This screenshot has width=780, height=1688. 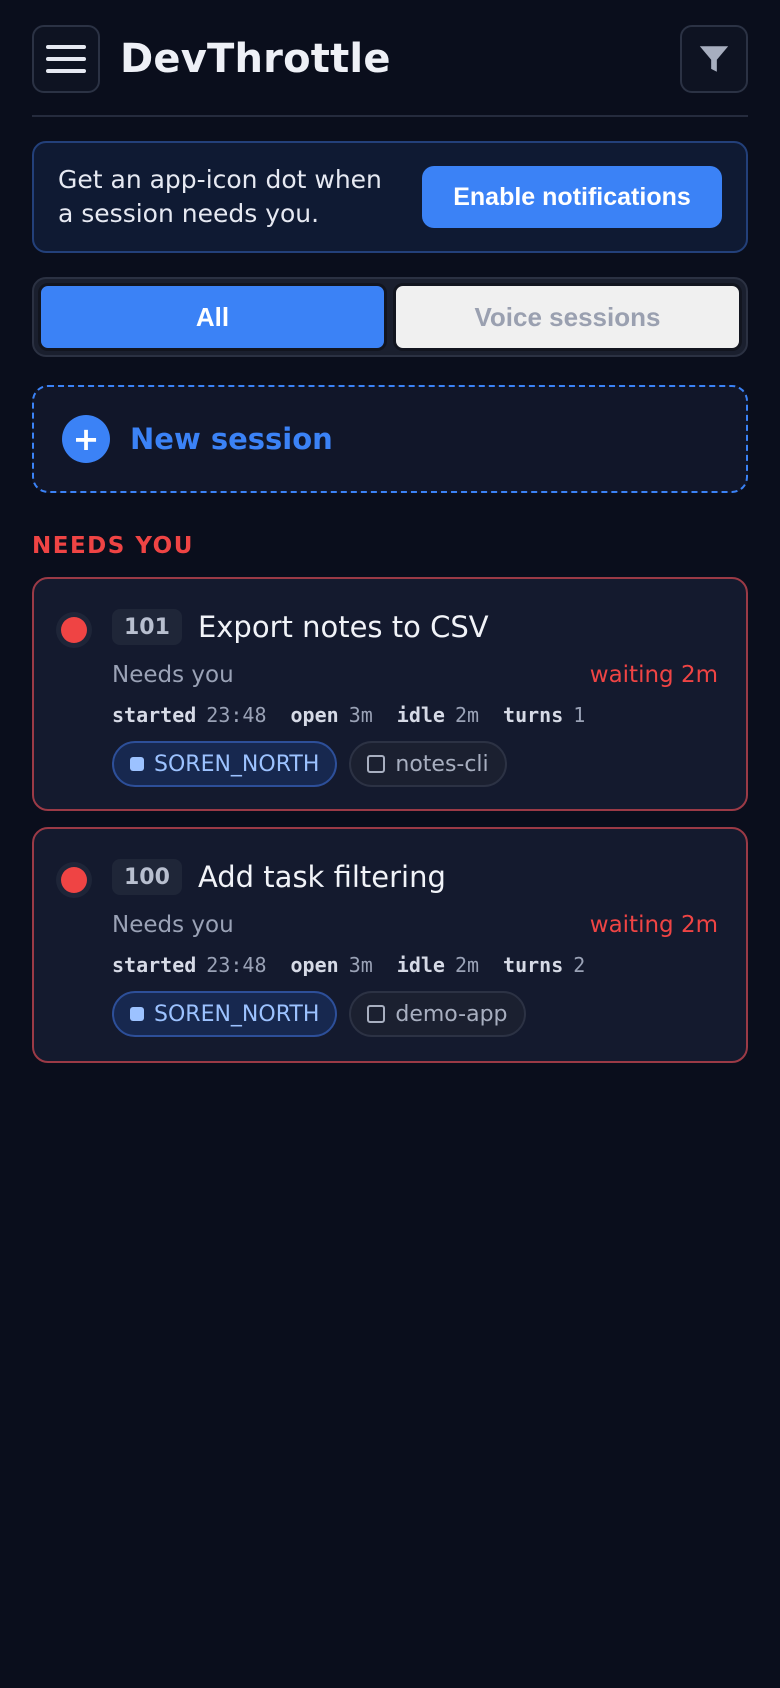 I want to click on session-title: Export notes to CSV, so click(x=343, y=627).